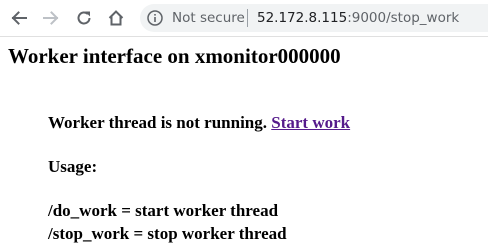 This screenshot has width=488, height=246. I want to click on back-button, so click(19, 18).